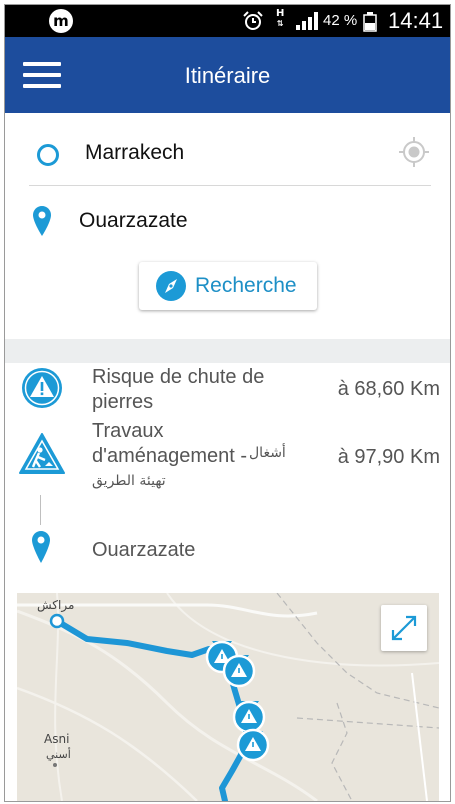 The width and height of the screenshot is (455, 804). What do you see at coordinates (388, 389) in the screenshot?
I see `result-distance: à 68,60 Km` at bounding box center [388, 389].